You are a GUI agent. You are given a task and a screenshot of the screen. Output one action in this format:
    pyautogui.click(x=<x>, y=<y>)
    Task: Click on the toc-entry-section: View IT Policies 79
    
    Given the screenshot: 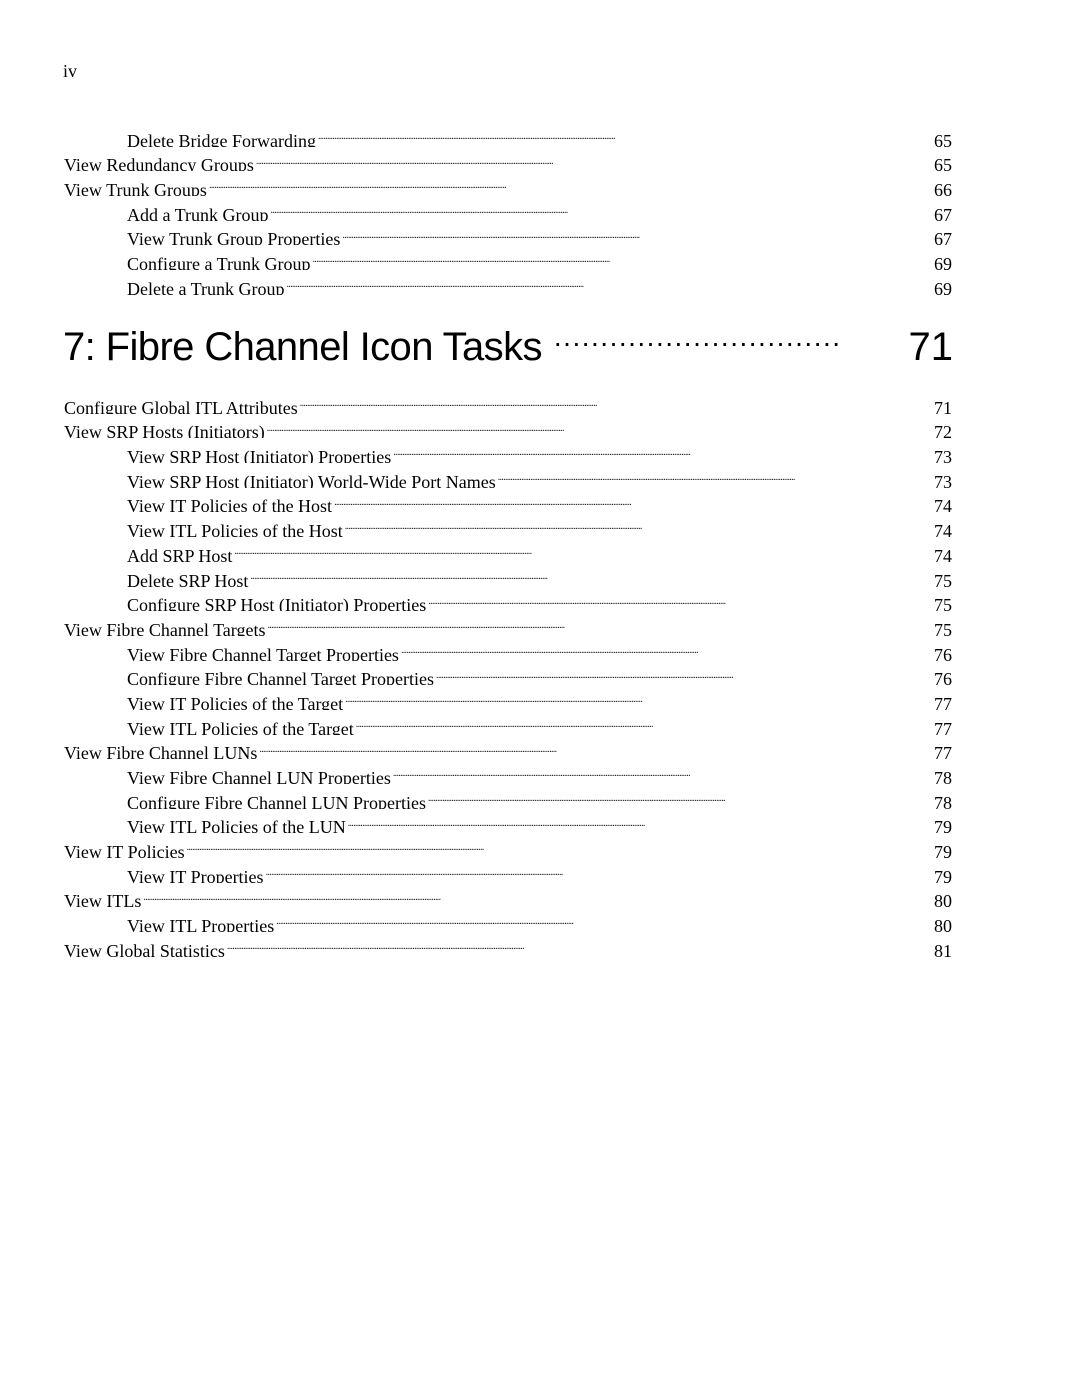 What is the action you would take?
    pyautogui.click(x=508, y=845)
    